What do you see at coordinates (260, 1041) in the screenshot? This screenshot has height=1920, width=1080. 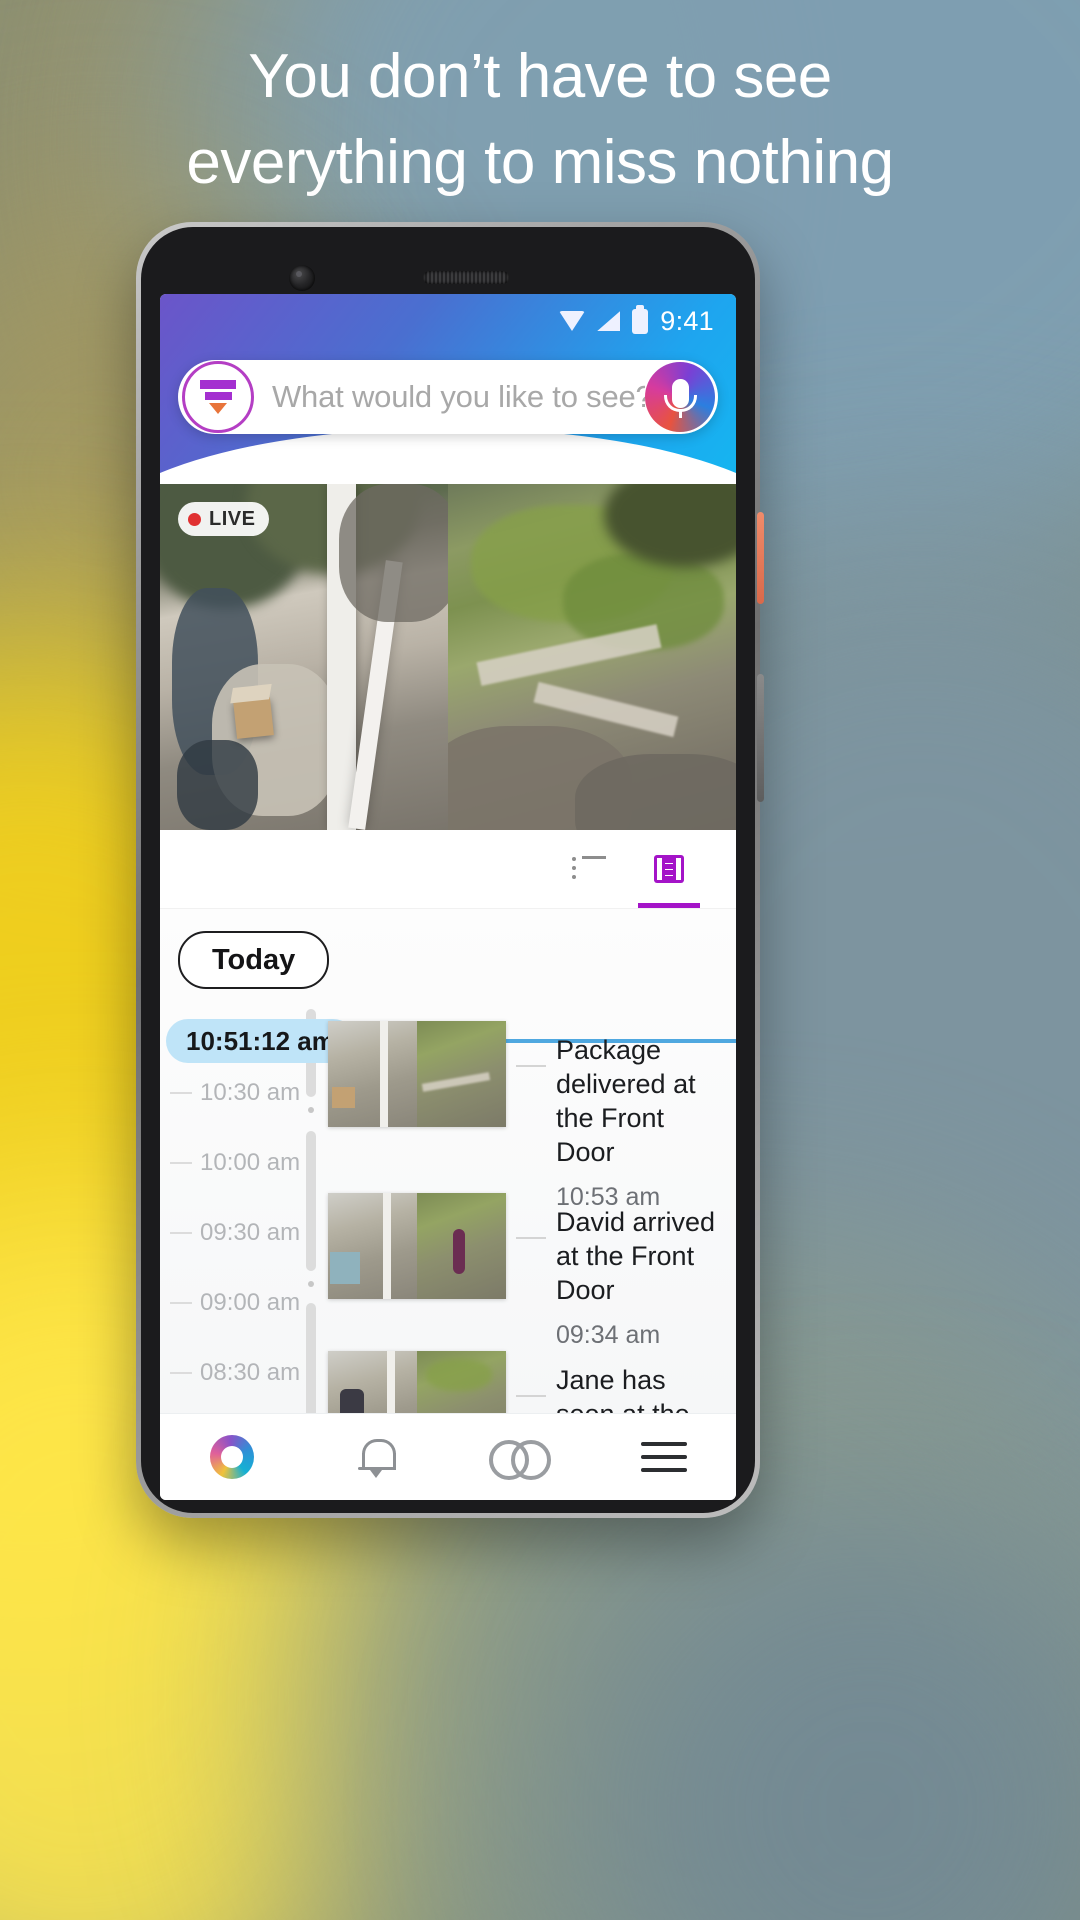 I see `current-time-marker: 10:51:12 am` at bounding box center [260, 1041].